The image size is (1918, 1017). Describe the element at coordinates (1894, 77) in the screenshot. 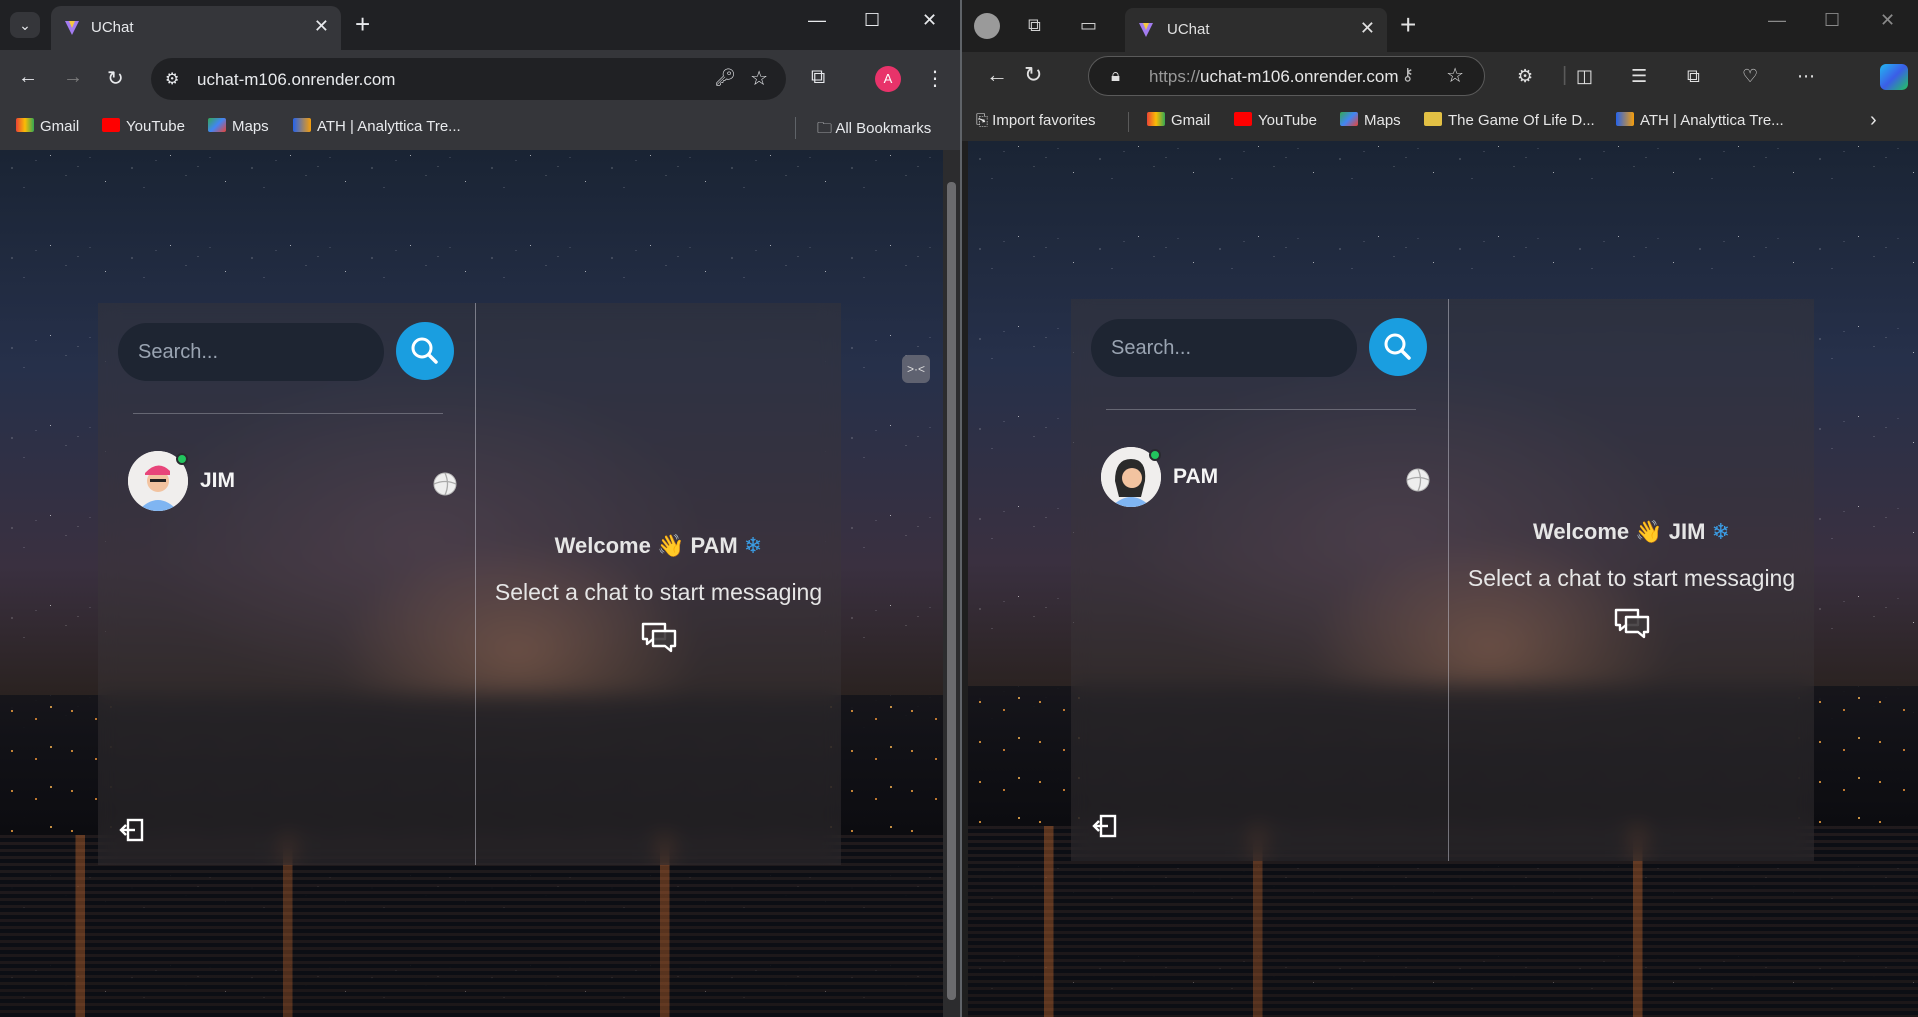

I see `copilot-icon` at that location.